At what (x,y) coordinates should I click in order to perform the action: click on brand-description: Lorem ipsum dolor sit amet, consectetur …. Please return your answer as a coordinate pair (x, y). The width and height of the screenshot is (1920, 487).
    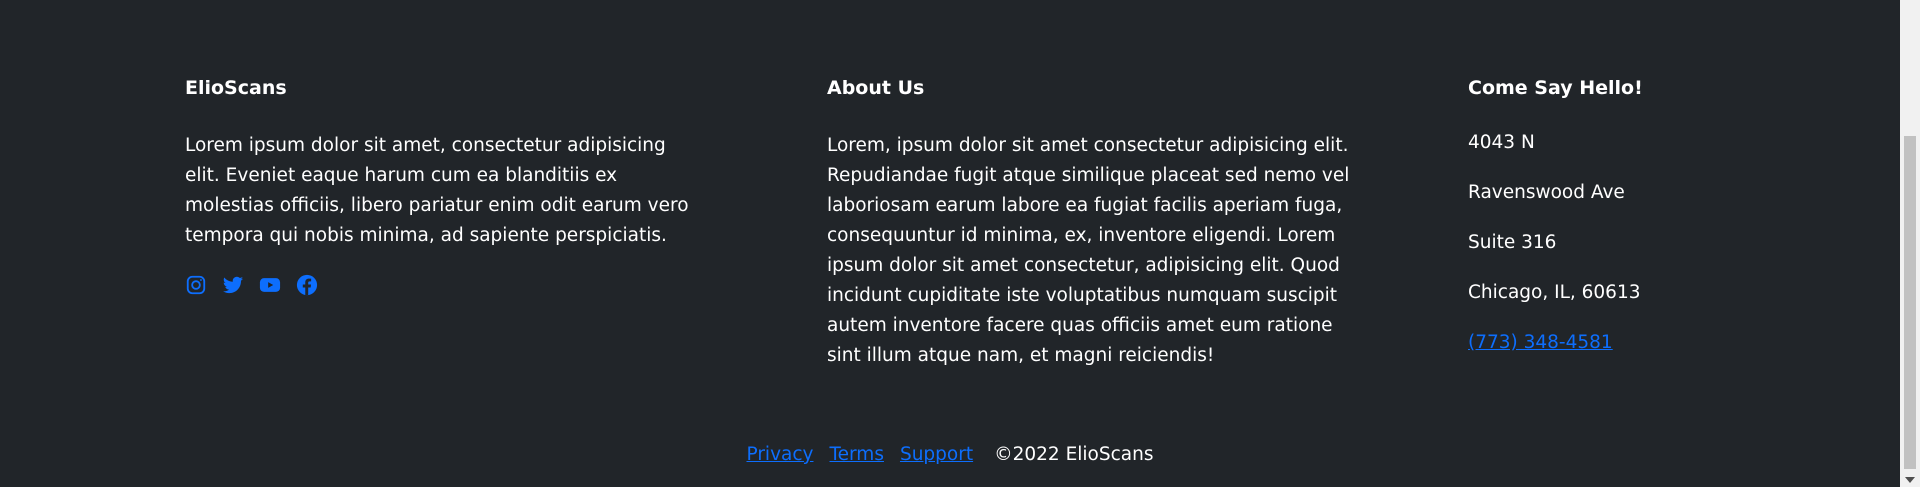
    Looking at the image, I should click on (437, 190).